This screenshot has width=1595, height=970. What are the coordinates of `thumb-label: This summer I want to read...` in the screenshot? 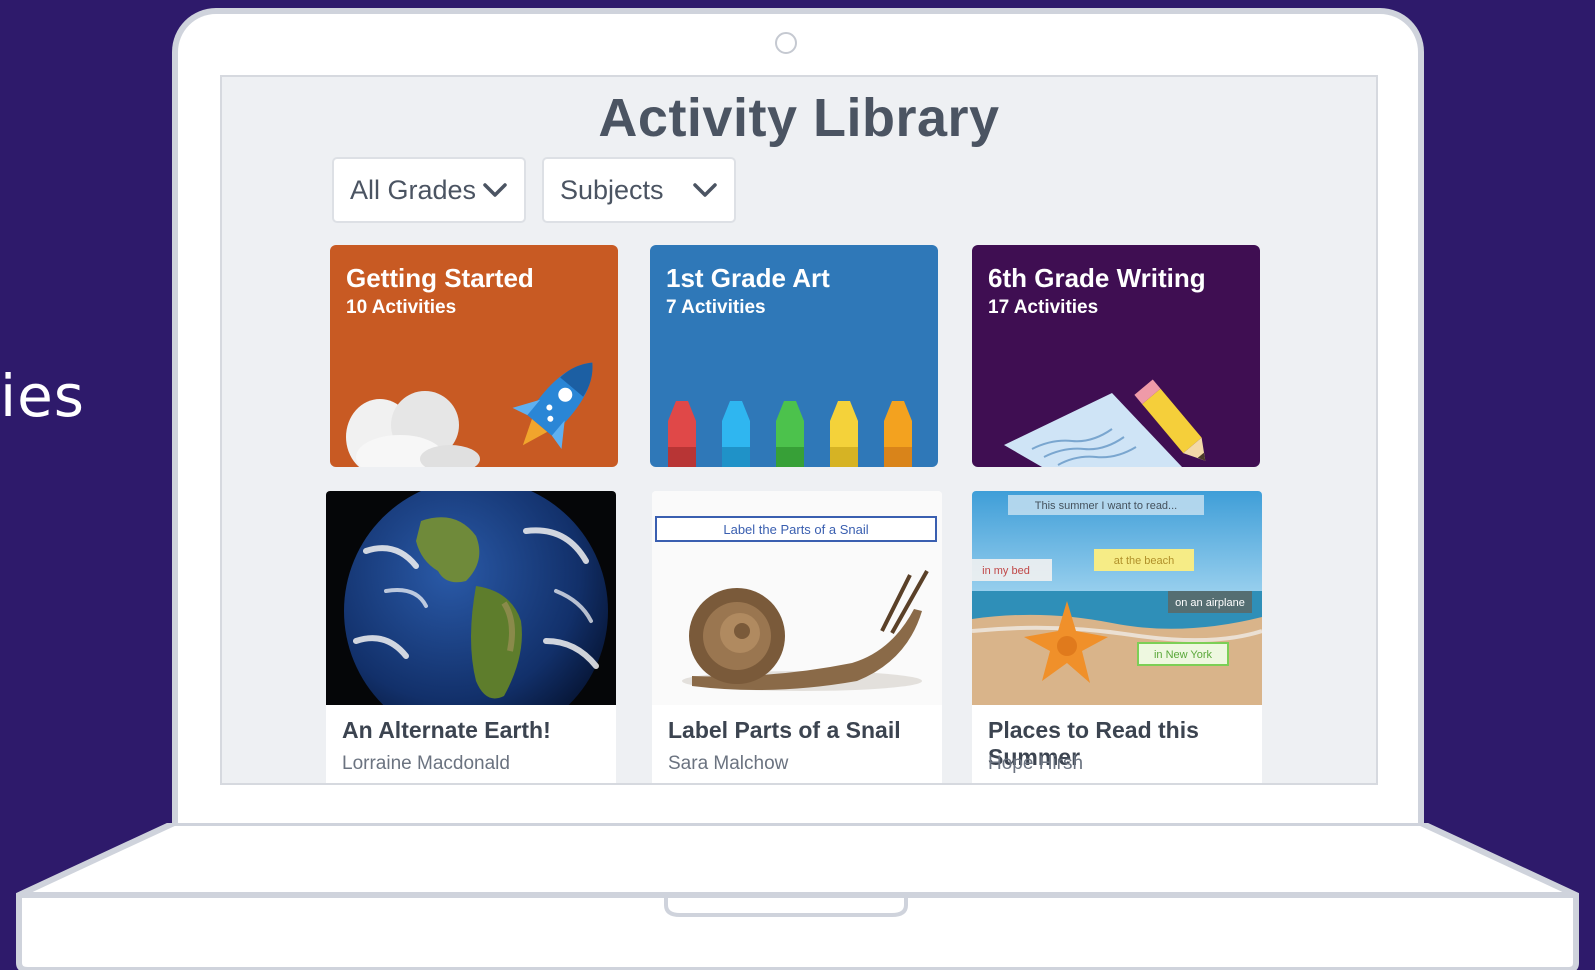 It's located at (1106, 506).